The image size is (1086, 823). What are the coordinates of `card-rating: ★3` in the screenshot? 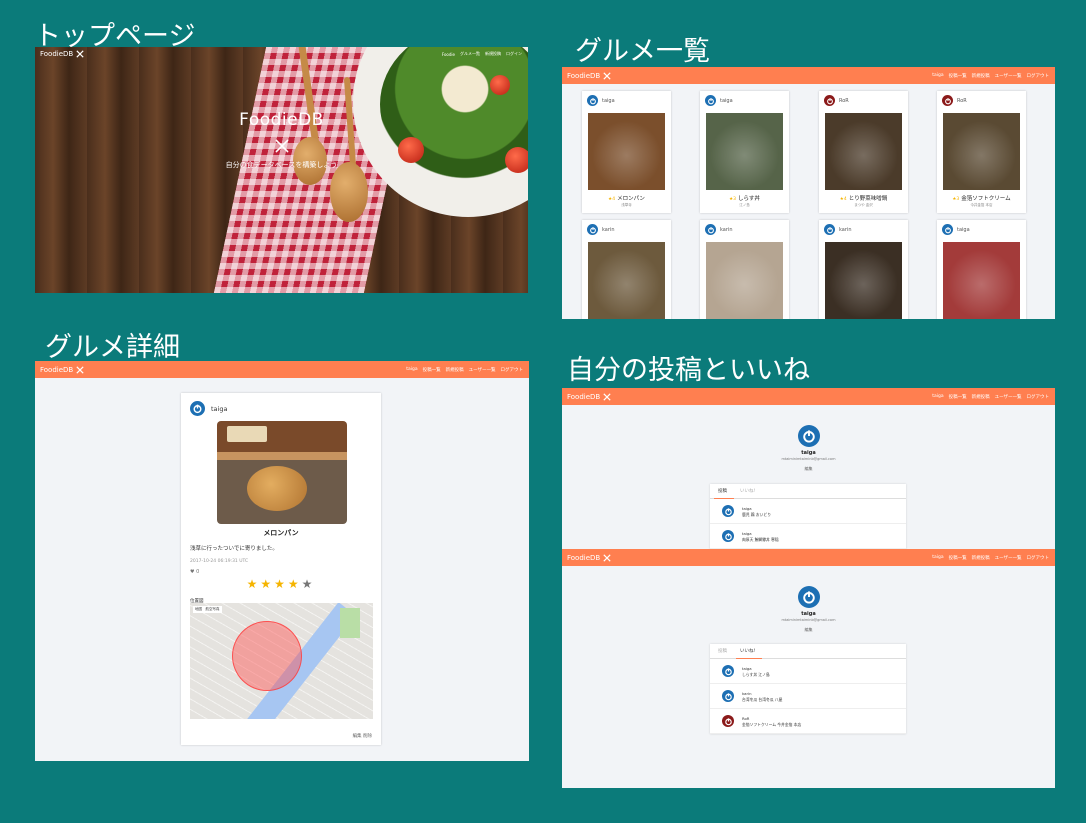 It's located at (956, 199).